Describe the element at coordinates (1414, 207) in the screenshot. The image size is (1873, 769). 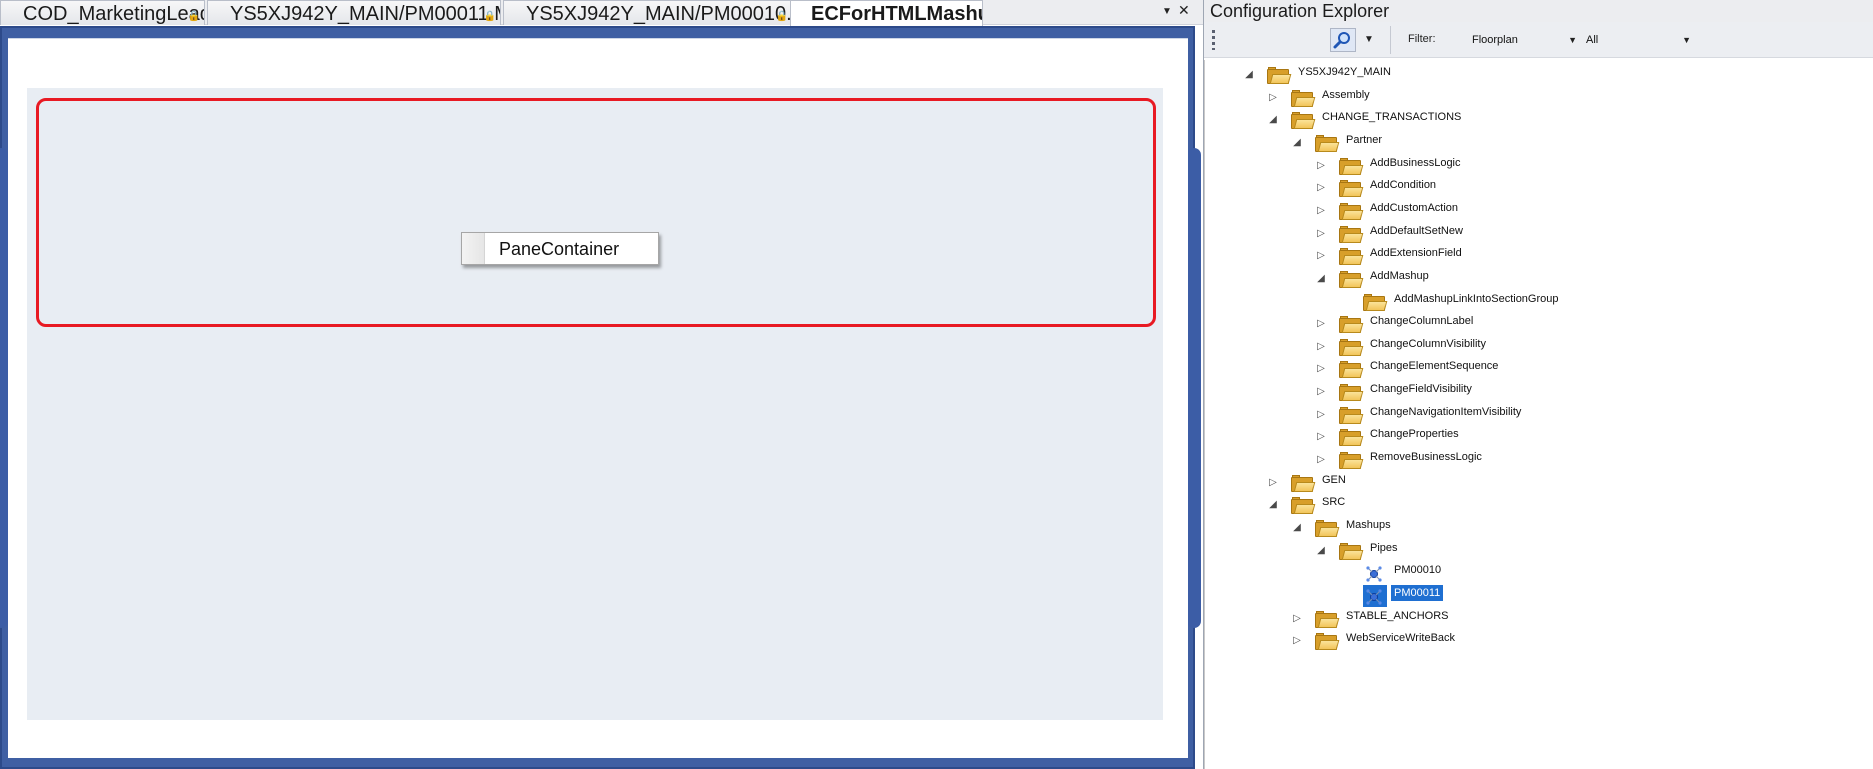
I see `tree-node-label: AddCustomAction` at that location.